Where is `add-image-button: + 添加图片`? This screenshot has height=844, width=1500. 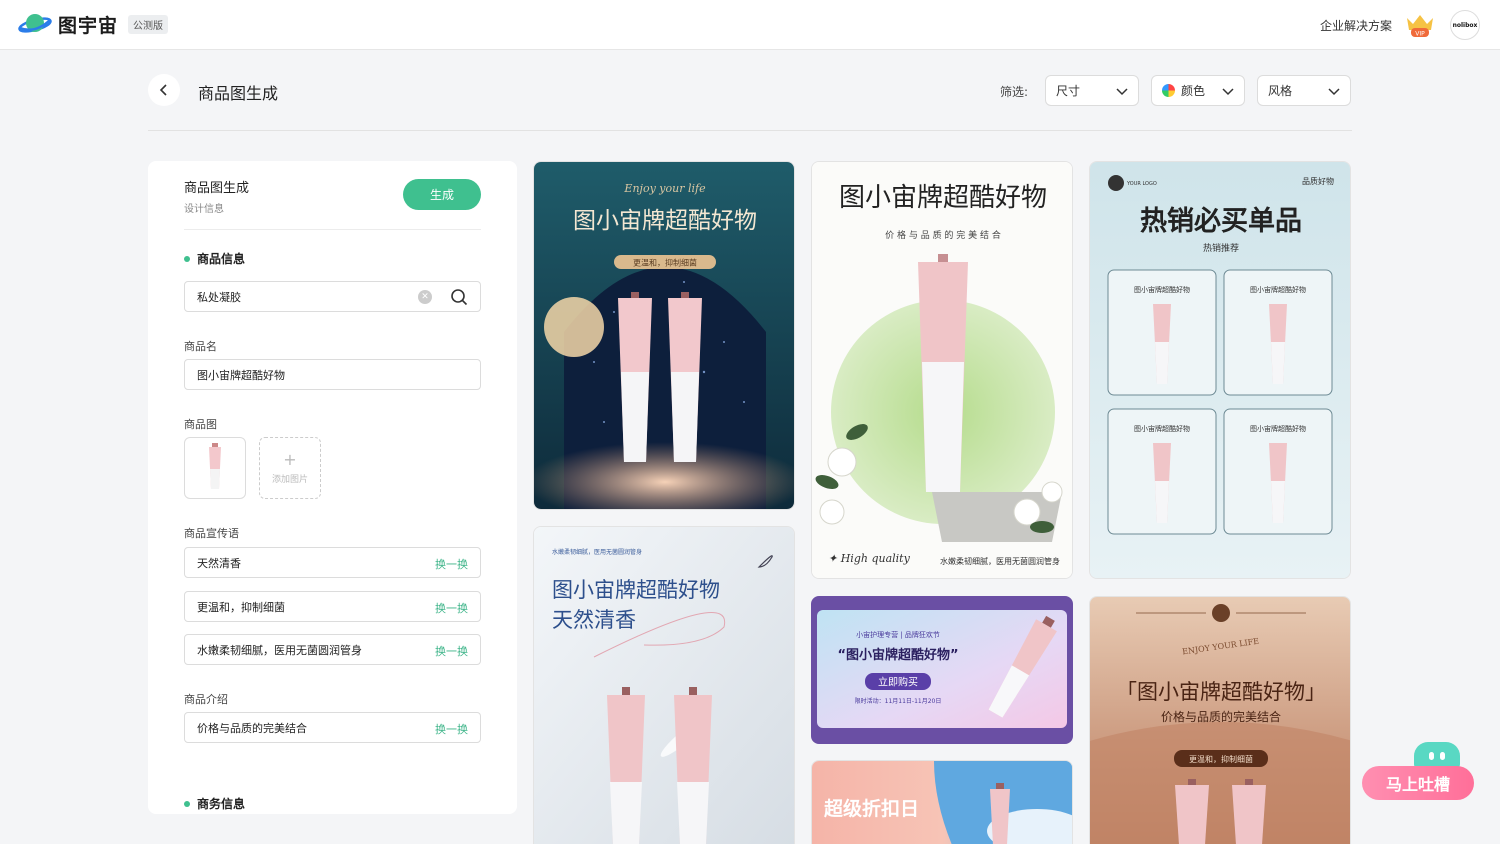
add-image-button: + 添加图片 is located at coordinates (290, 468).